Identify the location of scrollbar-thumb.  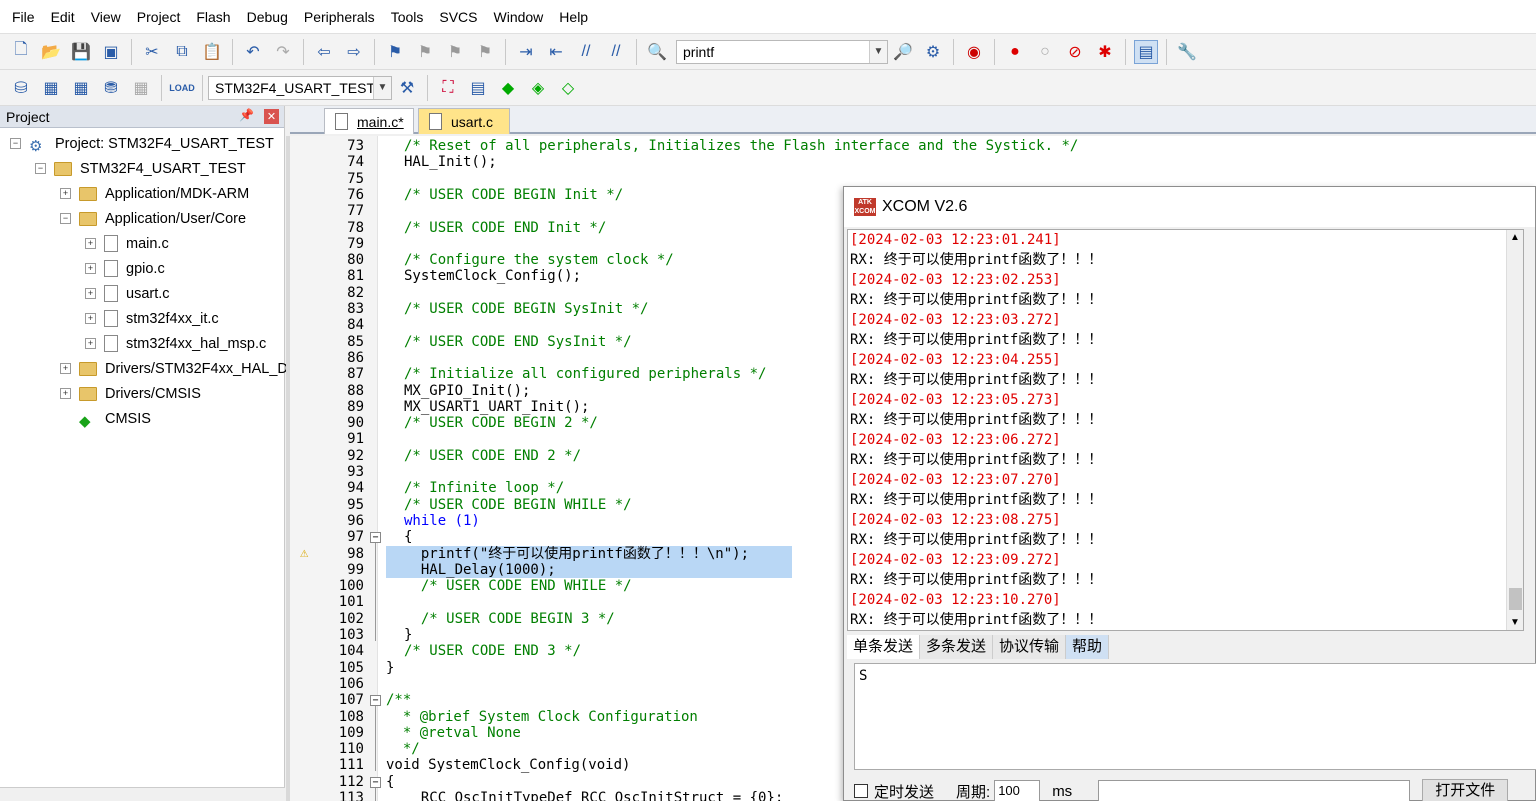
(1515, 599).